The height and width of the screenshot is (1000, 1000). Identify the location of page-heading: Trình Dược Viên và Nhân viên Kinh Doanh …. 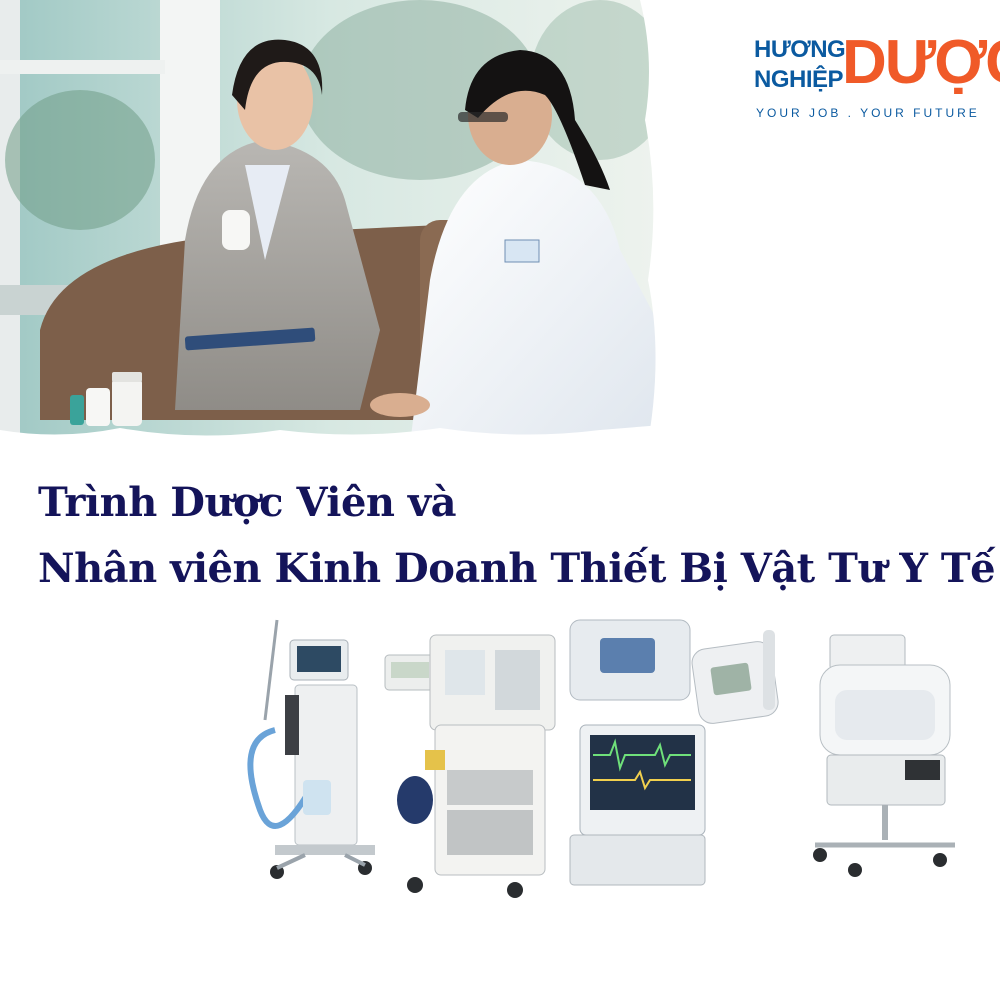
(517, 536).